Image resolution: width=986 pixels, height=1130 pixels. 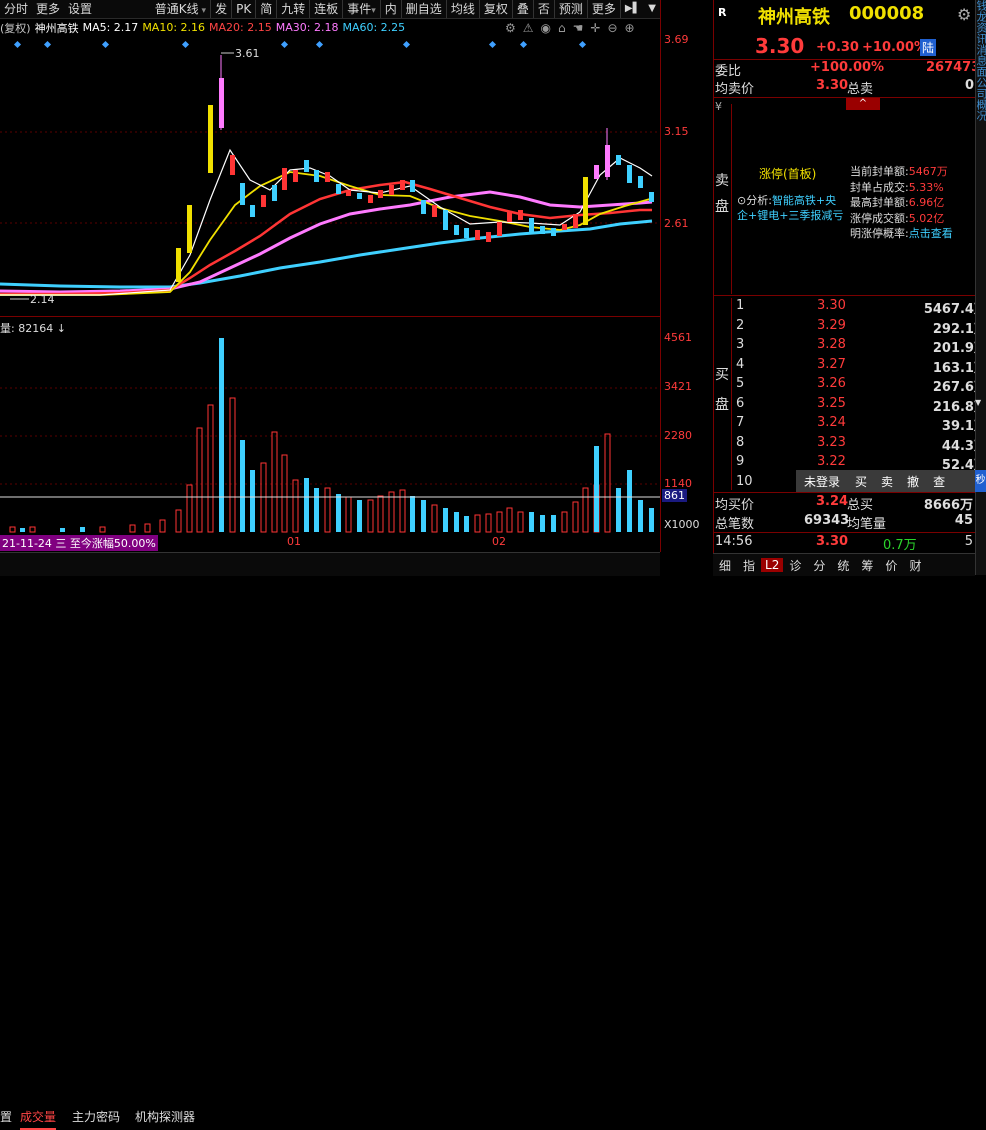 I want to click on query-button: 查, so click(x=939, y=481).